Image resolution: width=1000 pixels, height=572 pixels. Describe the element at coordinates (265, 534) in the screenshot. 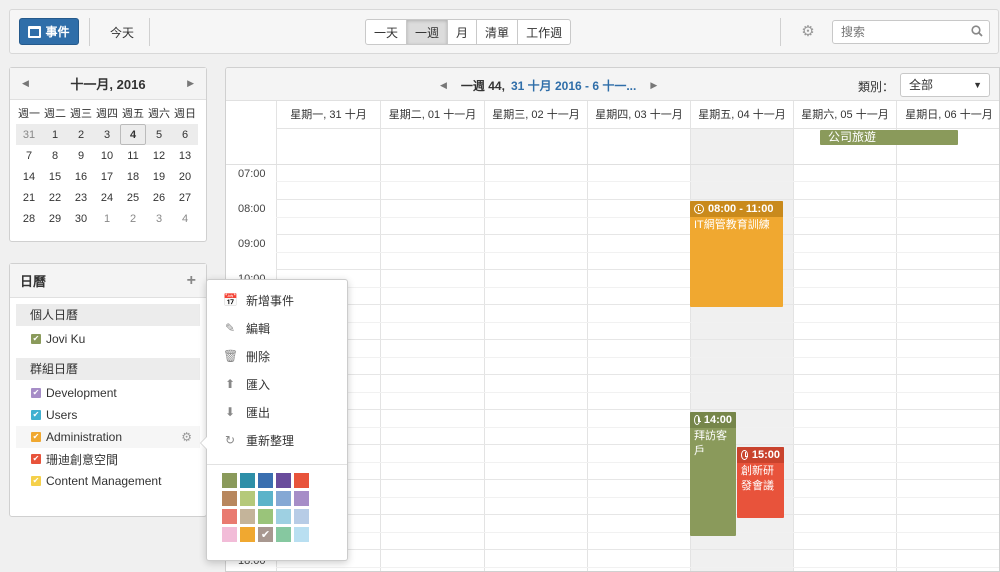

I see `color-swatch-selected: ✔` at that location.